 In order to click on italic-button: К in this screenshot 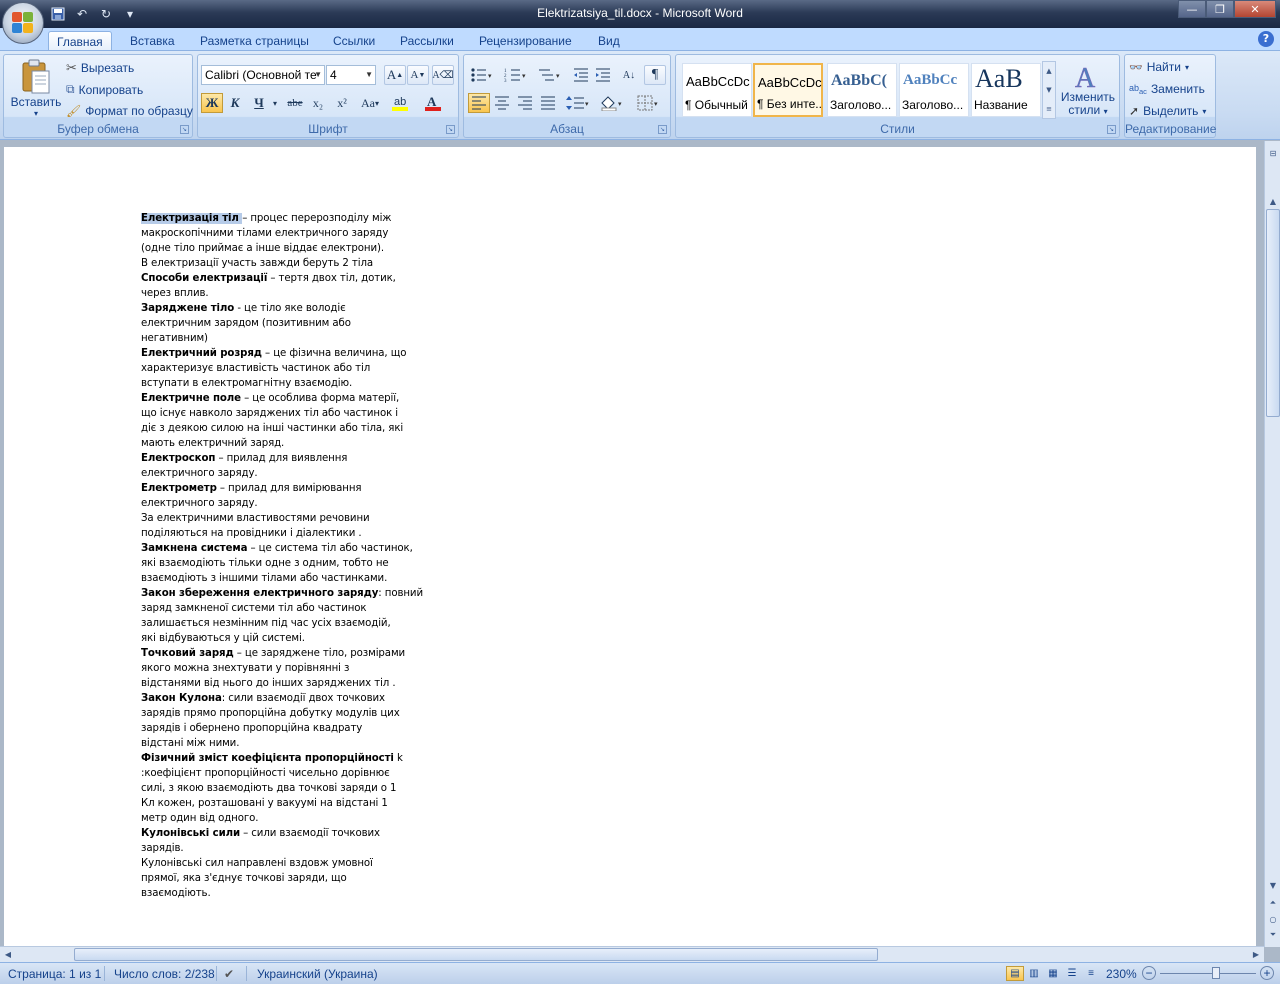, I will do `click(235, 103)`.